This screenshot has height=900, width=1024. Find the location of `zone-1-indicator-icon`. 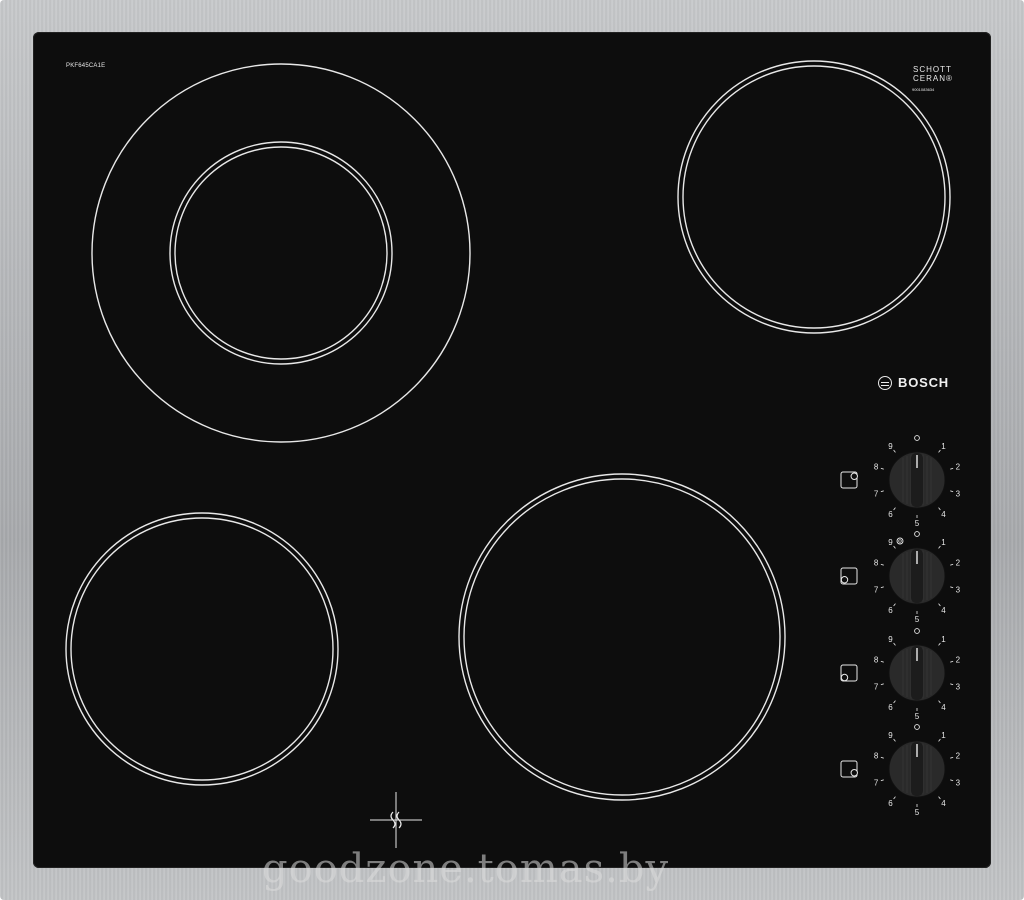

zone-1-indicator-icon is located at coordinates (849, 480).